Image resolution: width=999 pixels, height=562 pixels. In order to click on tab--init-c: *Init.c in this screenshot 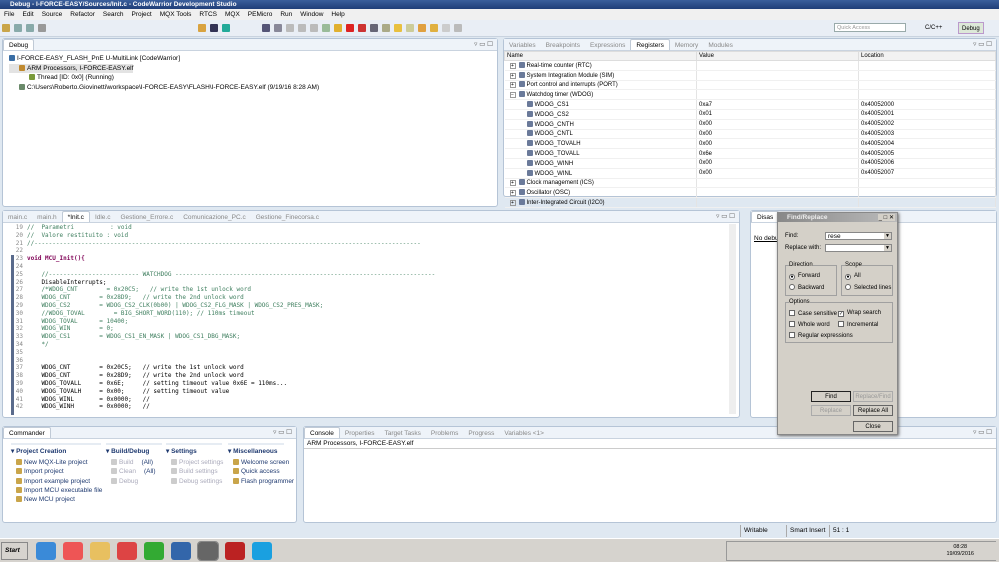, I will do `click(75, 216)`.